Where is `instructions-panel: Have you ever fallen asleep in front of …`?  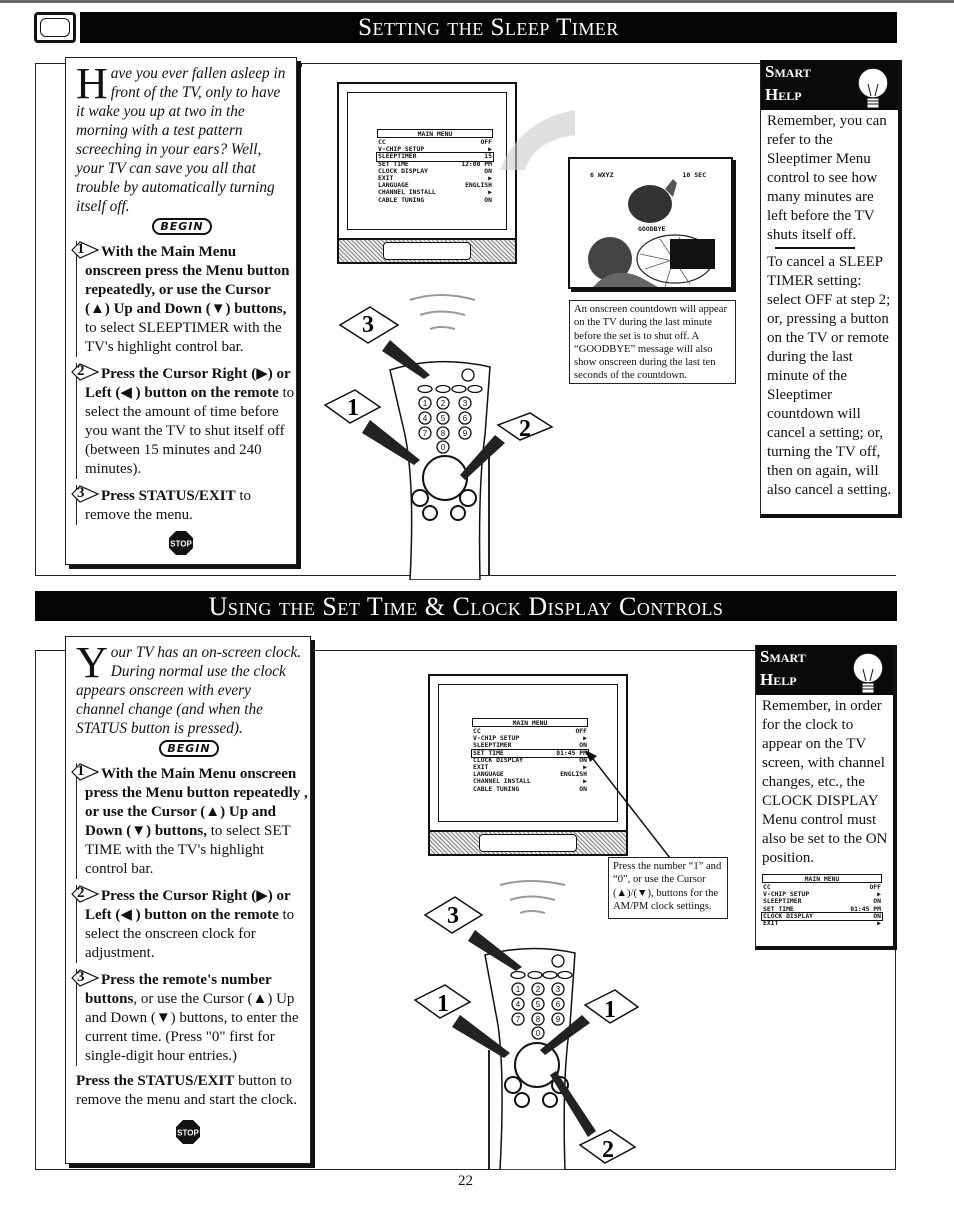
instructions-panel: Have you ever fallen asleep in front of … is located at coordinates (181, 311).